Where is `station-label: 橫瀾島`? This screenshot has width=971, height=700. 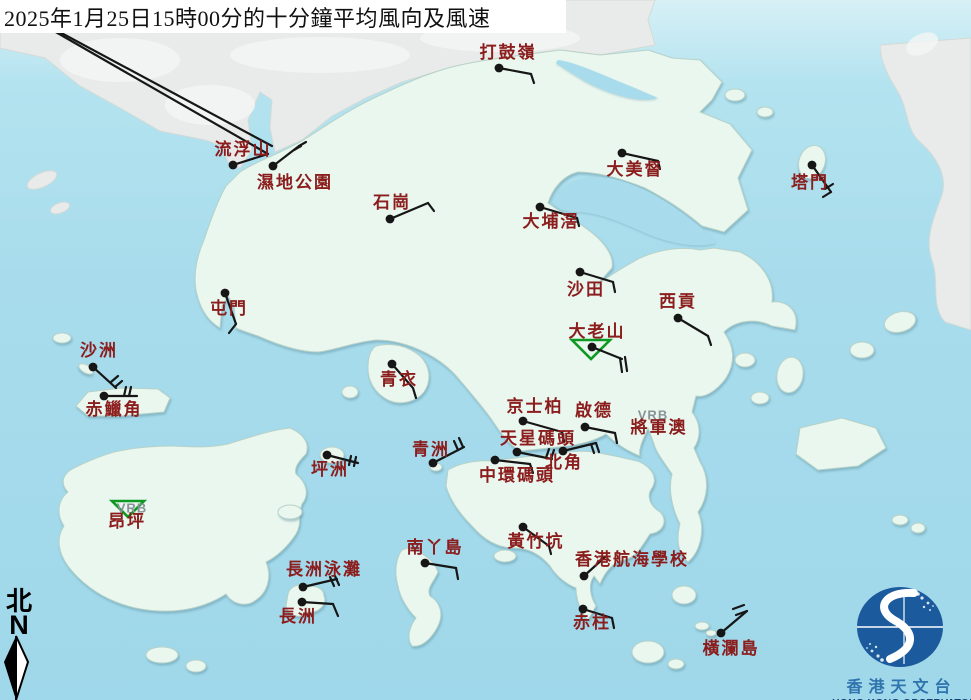 station-label: 橫瀾島 is located at coordinates (731, 648).